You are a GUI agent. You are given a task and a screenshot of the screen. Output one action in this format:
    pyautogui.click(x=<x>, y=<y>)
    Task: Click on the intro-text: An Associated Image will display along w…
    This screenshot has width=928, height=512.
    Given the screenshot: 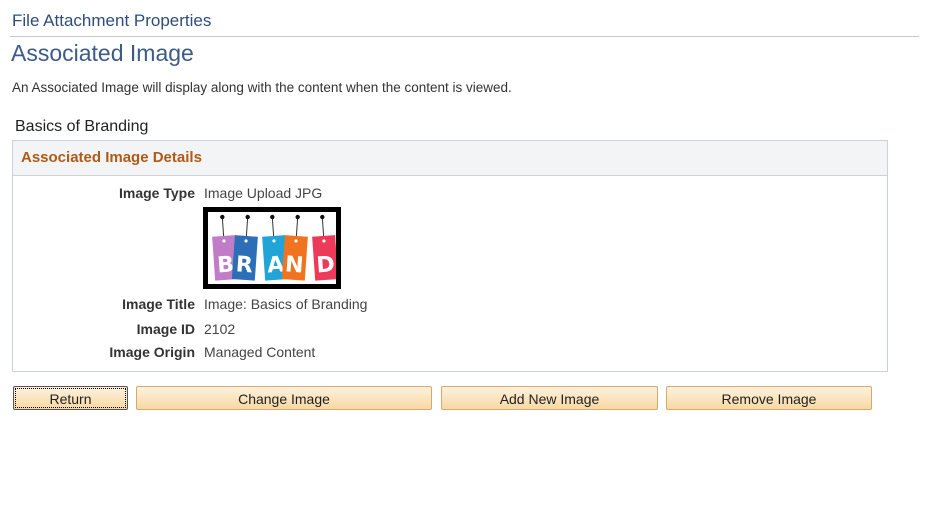 What is the action you would take?
    pyautogui.click(x=262, y=87)
    